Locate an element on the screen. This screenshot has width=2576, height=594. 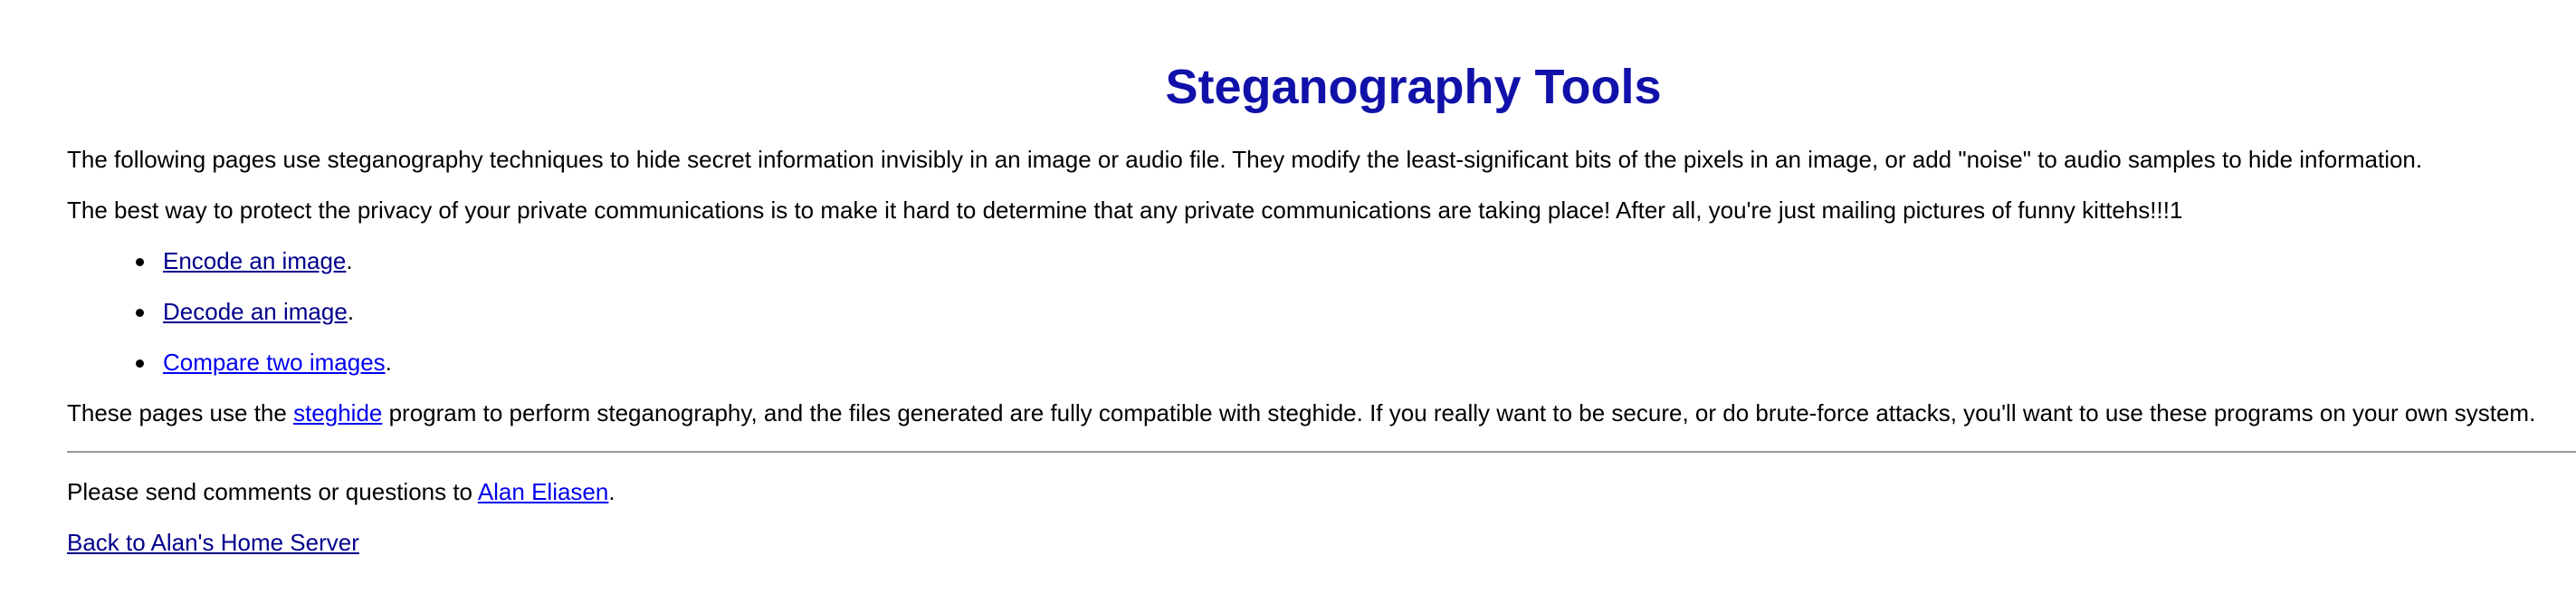
compare-images-link: Compare two images is located at coordinates (274, 362).